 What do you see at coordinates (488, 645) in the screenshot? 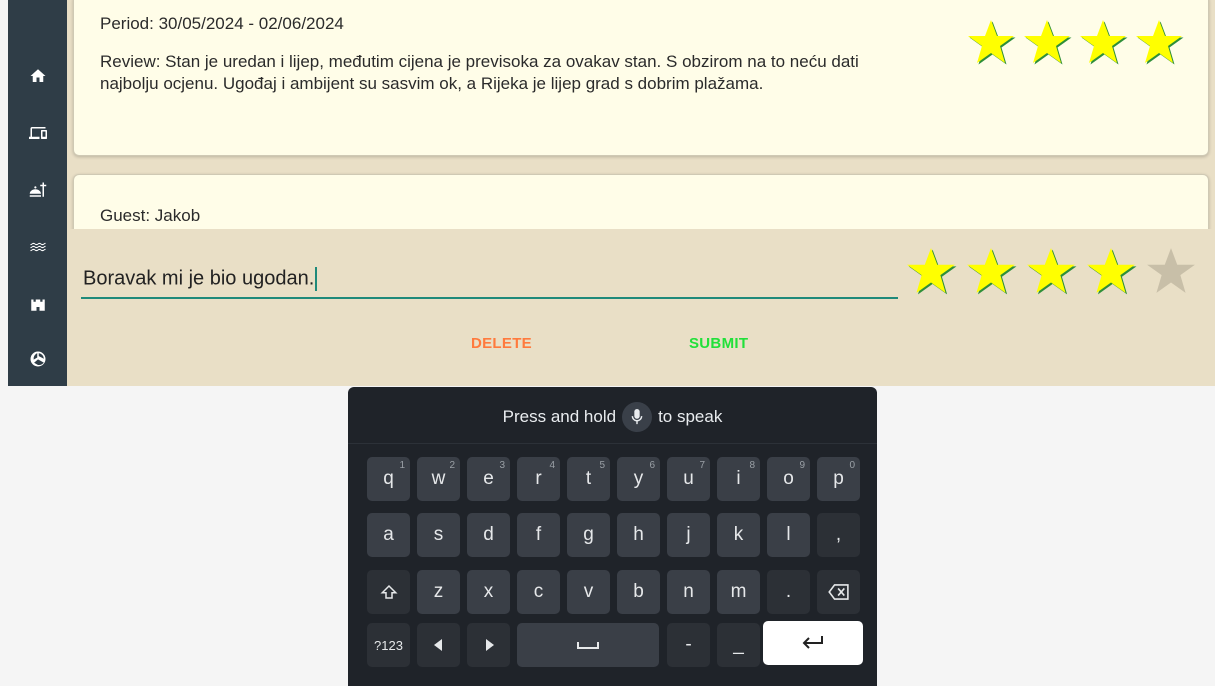
I see `cursor-right-key` at bounding box center [488, 645].